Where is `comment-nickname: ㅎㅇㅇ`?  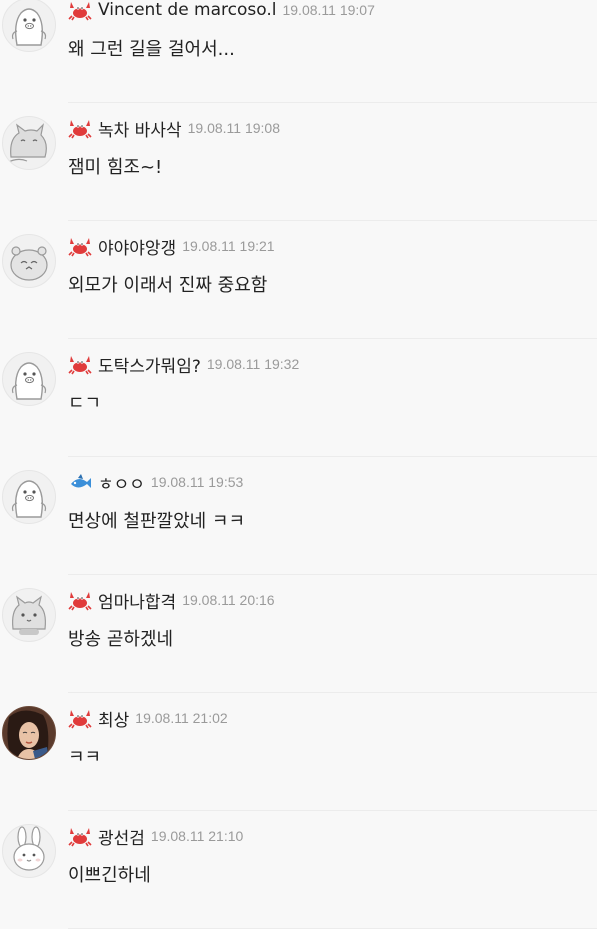 comment-nickname: ㅎㅇㅇ is located at coordinates (121, 482).